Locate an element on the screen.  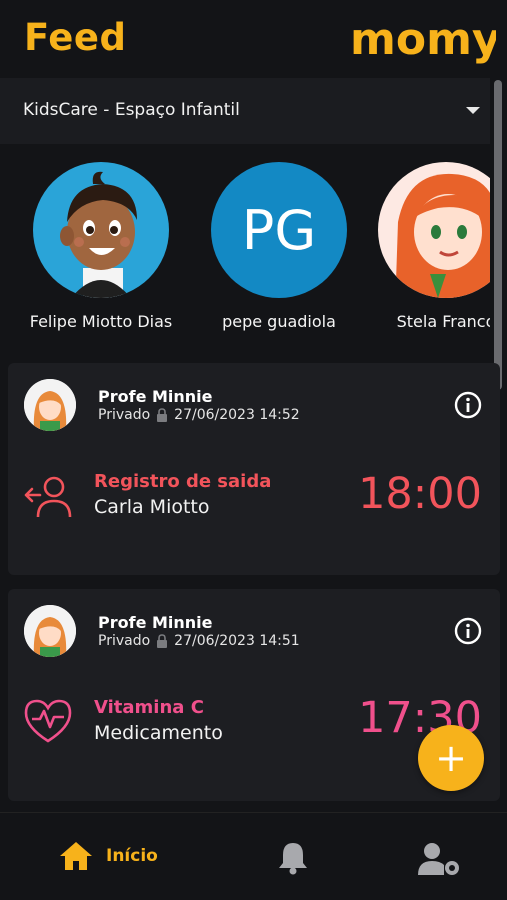
momy-logo: momy is located at coordinates (423, 39).